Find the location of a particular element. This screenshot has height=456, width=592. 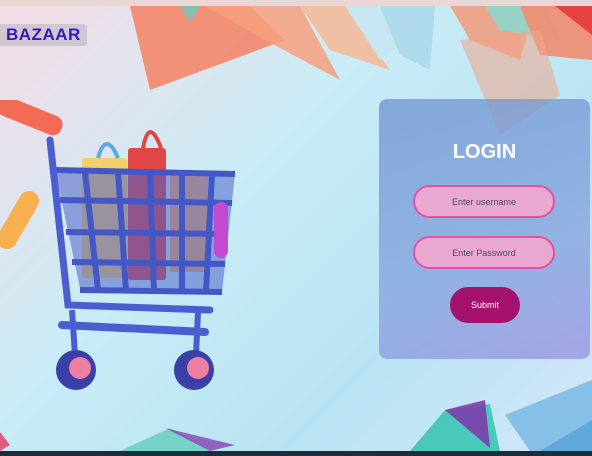

submit-button: Submit is located at coordinates (485, 305).